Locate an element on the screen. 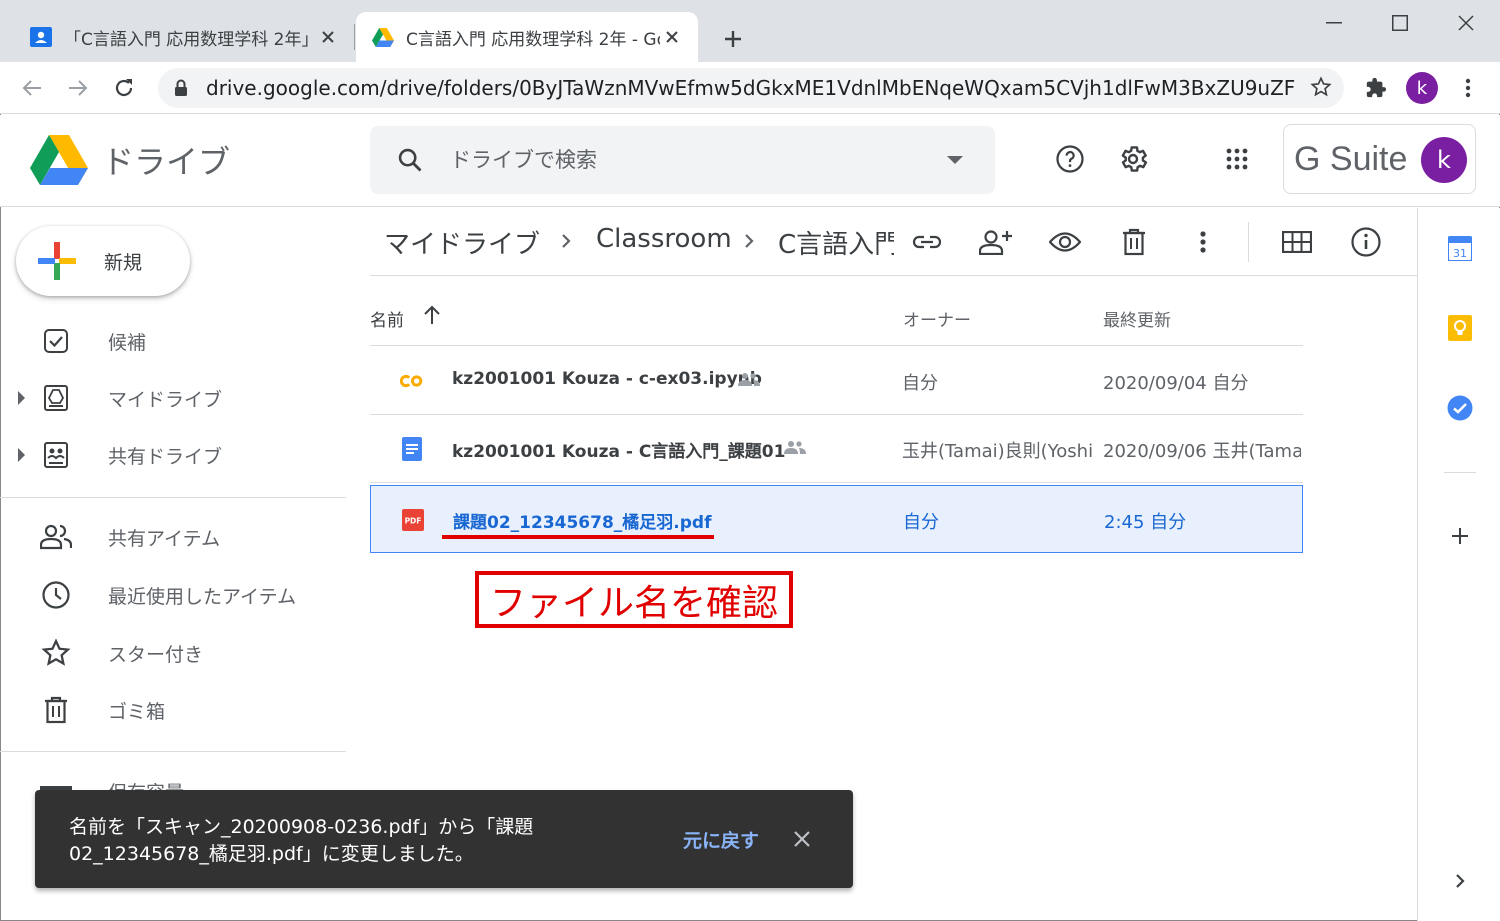 The width and height of the screenshot is (1500, 921). profile-button: k is located at coordinates (1422, 88).